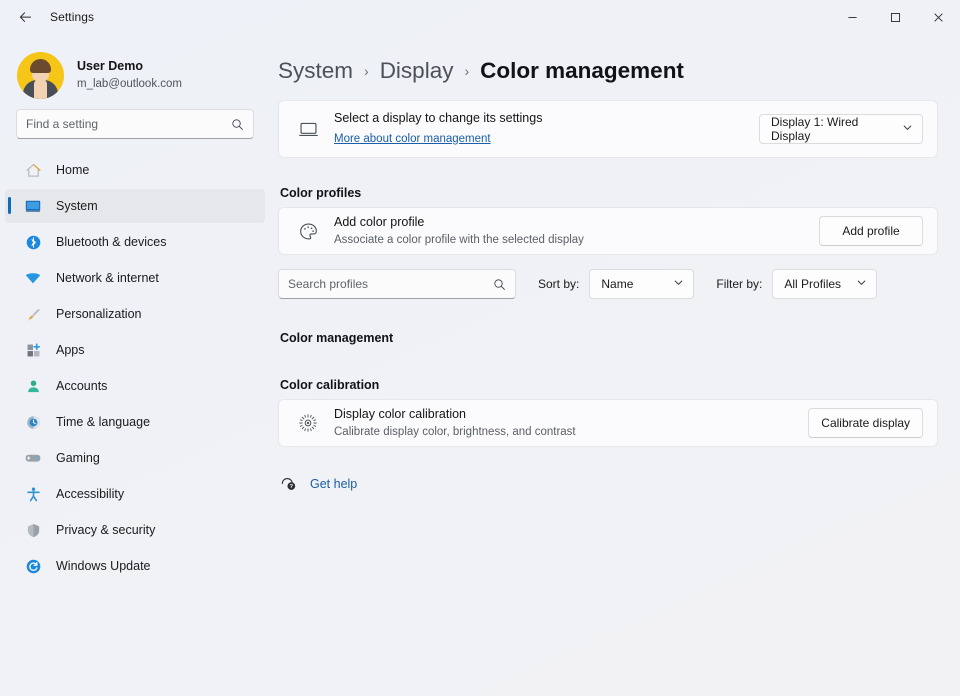 The width and height of the screenshot is (960, 696). Describe the element at coordinates (582, 70) in the screenshot. I see `page-title: Color management` at that location.